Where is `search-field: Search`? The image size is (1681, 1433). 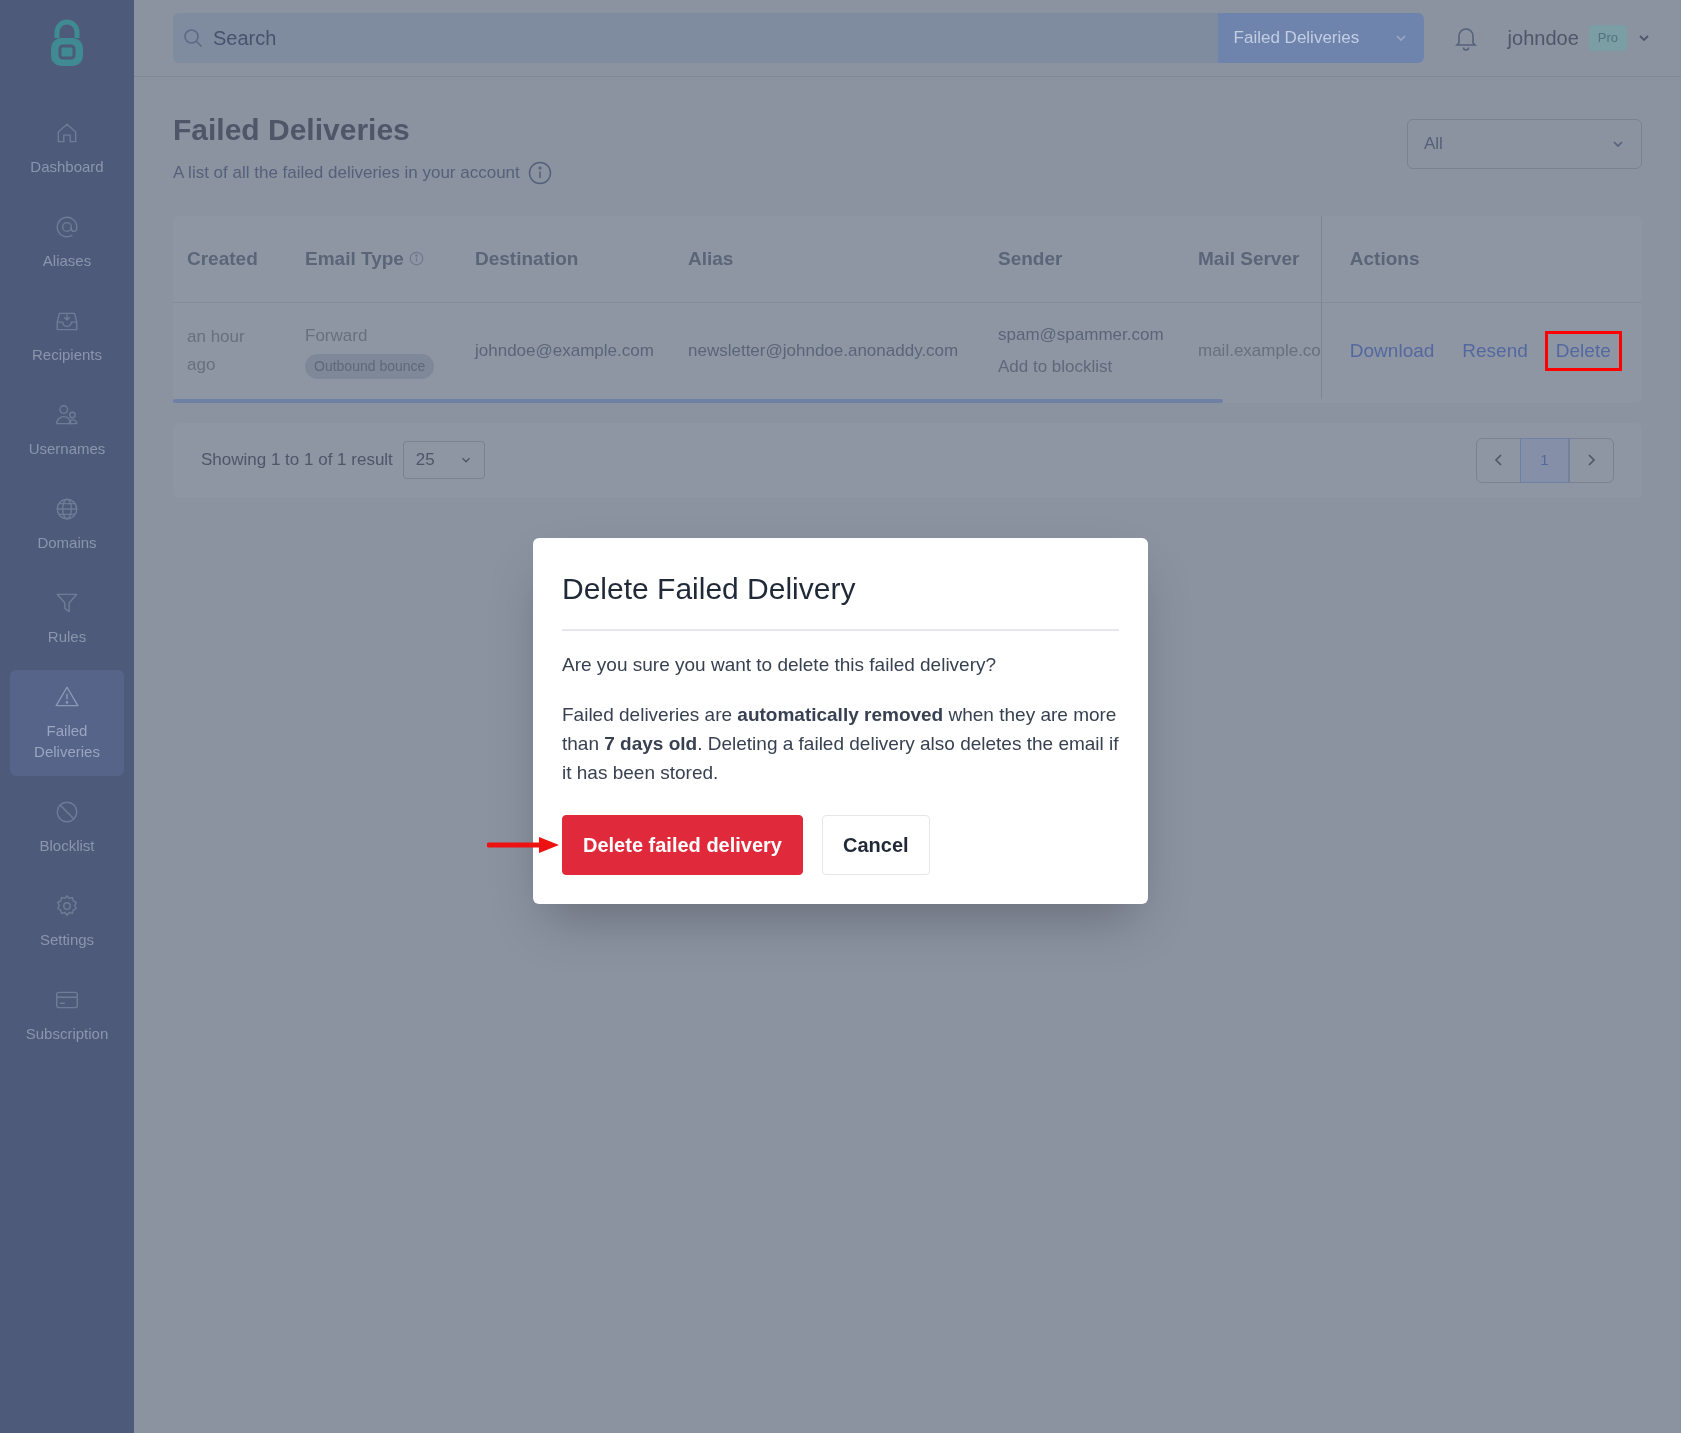 search-field: Search is located at coordinates (695, 38).